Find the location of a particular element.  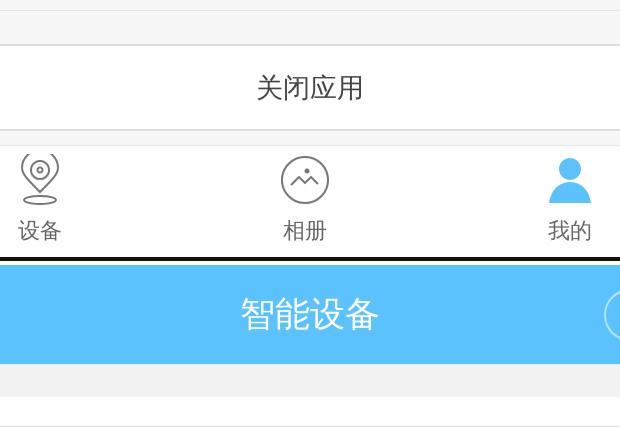

tab-label: 相册 is located at coordinates (305, 232).